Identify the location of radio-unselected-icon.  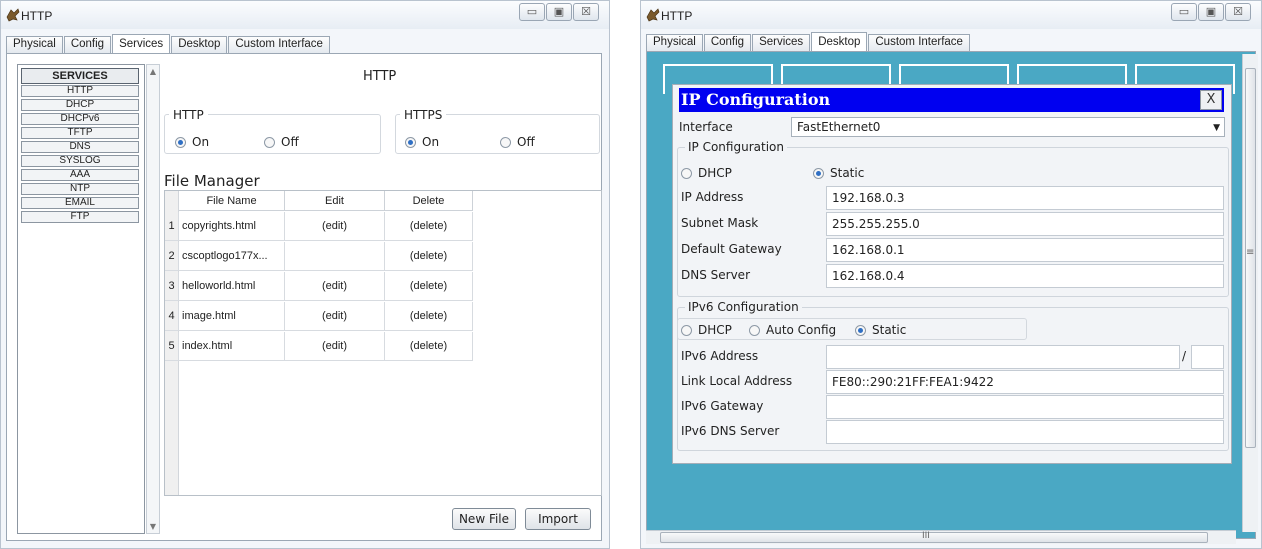
(505, 142).